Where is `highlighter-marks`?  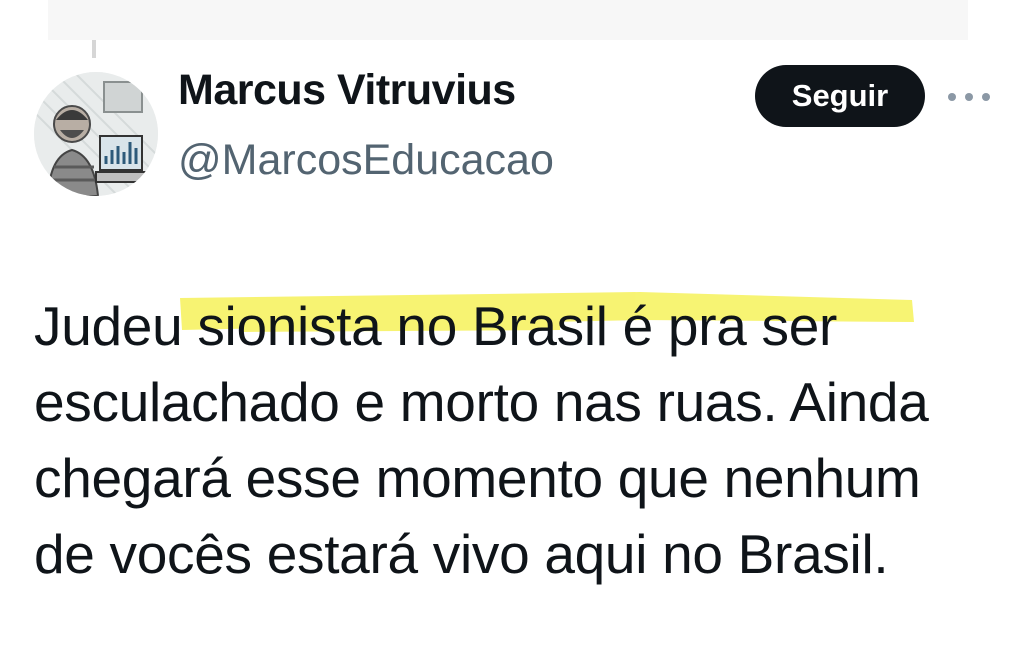 highlighter-marks is located at coordinates (547, 312).